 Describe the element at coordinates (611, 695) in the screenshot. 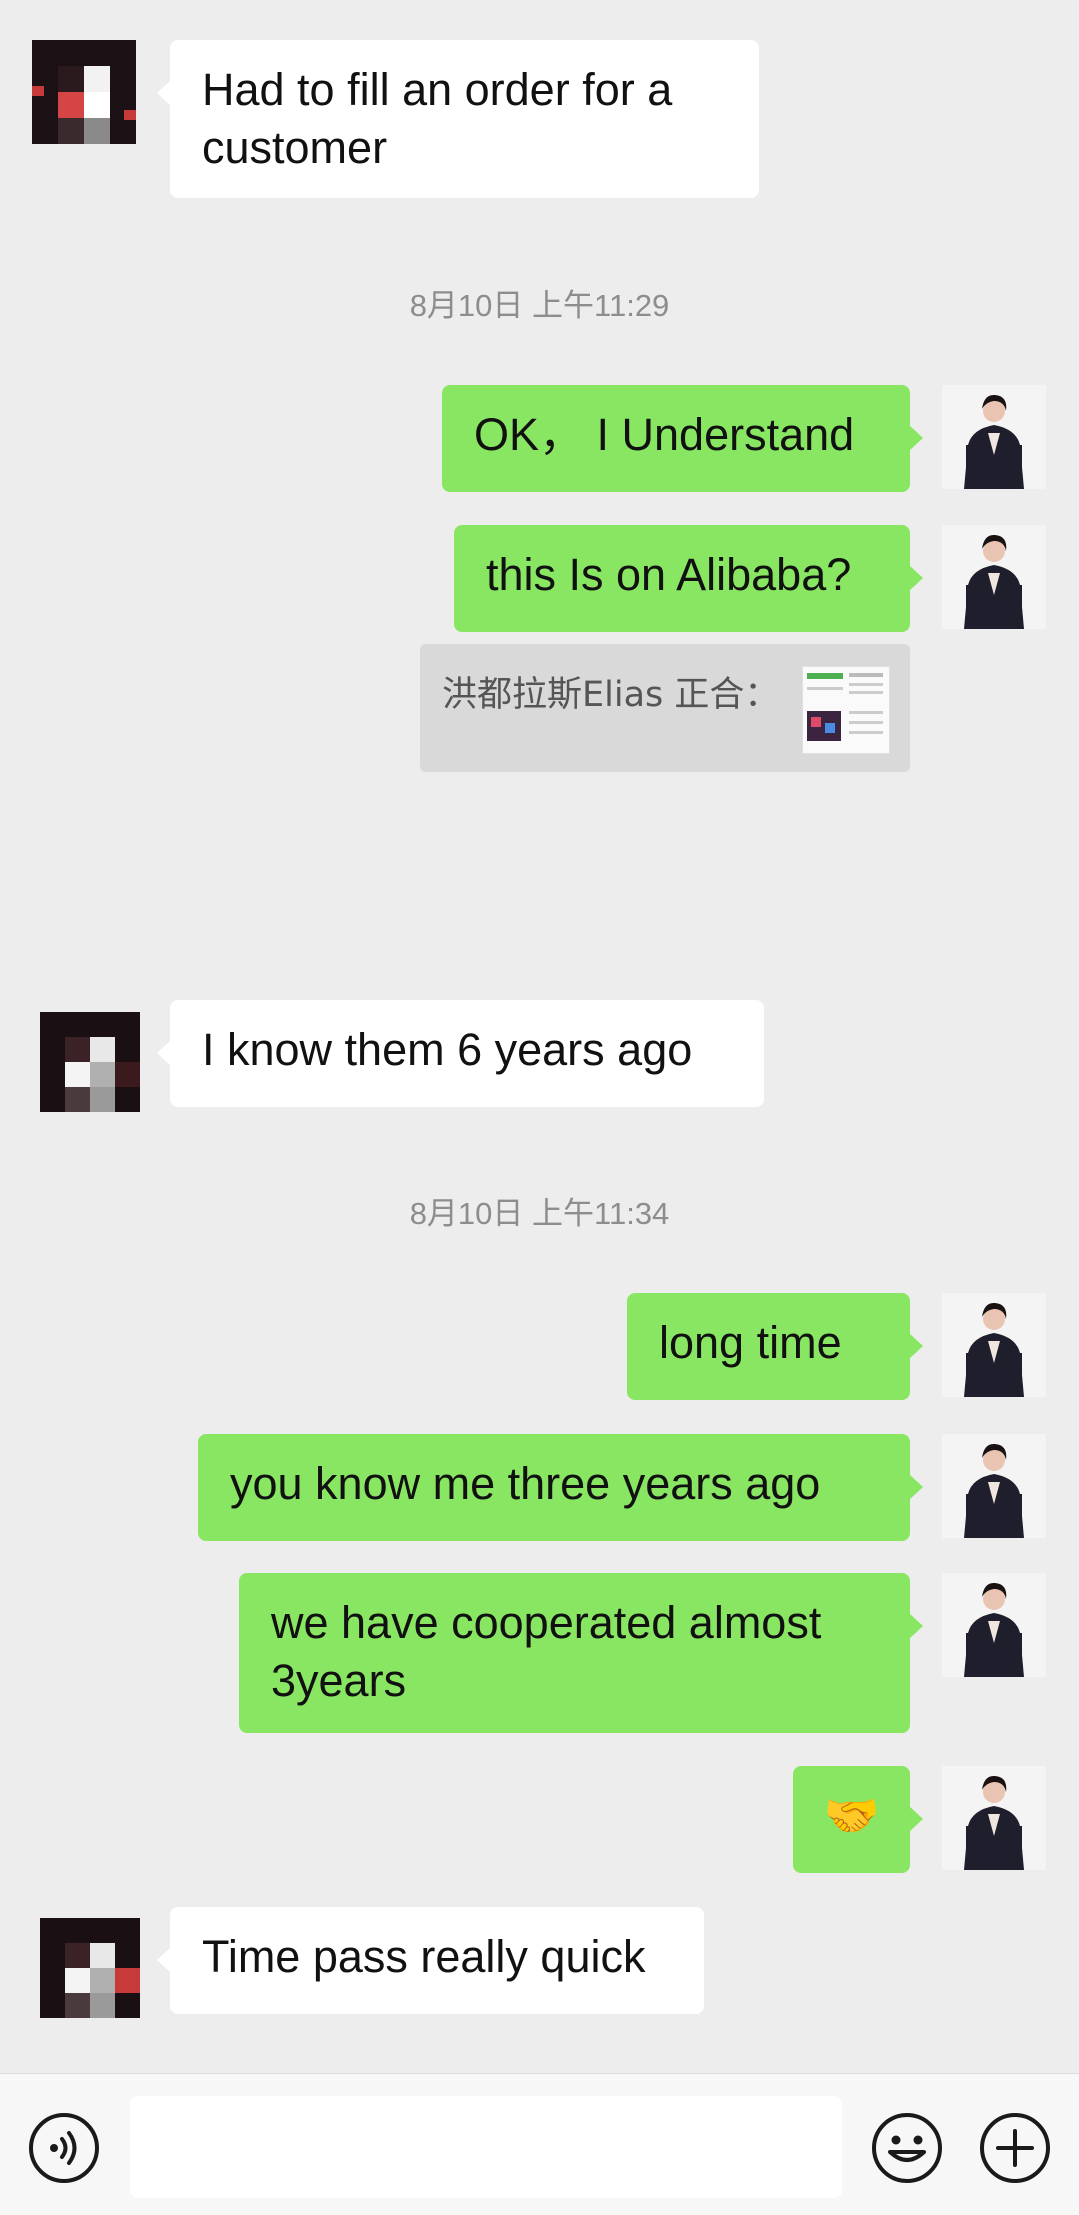

I see `quoted-text: 洪都拉斯Elias 正合：` at that location.